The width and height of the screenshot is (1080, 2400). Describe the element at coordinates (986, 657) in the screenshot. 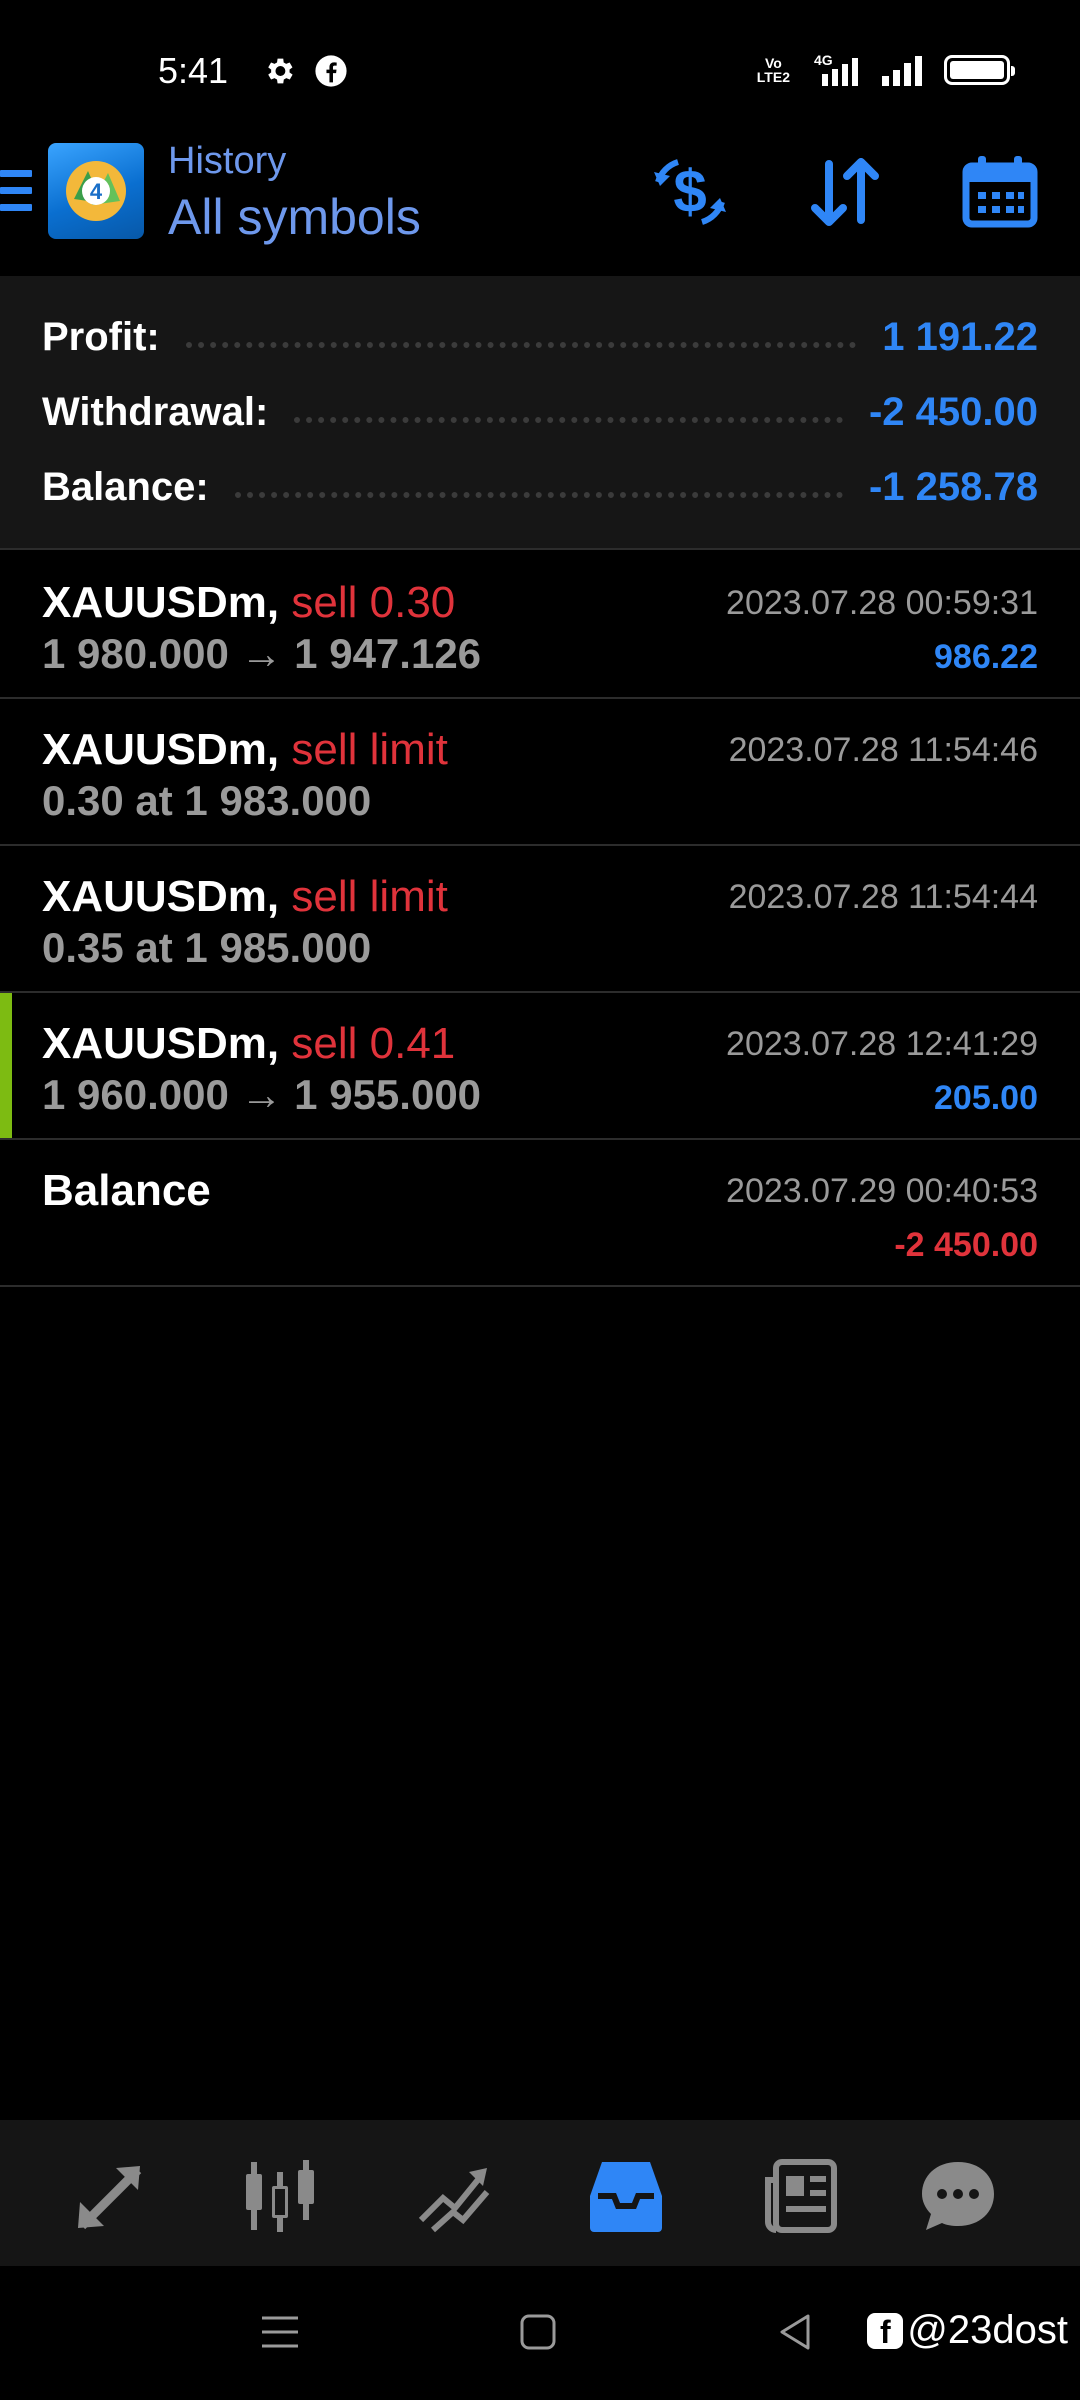

I see `row-profit: 986.22` at that location.